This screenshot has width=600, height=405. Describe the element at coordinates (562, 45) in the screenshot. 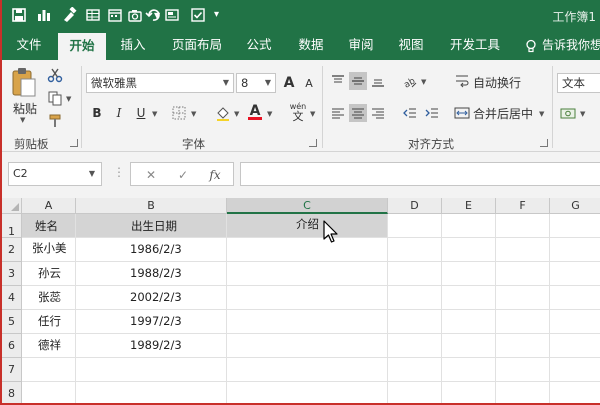

I see `tell-me-box: 告诉我你想` at that location.